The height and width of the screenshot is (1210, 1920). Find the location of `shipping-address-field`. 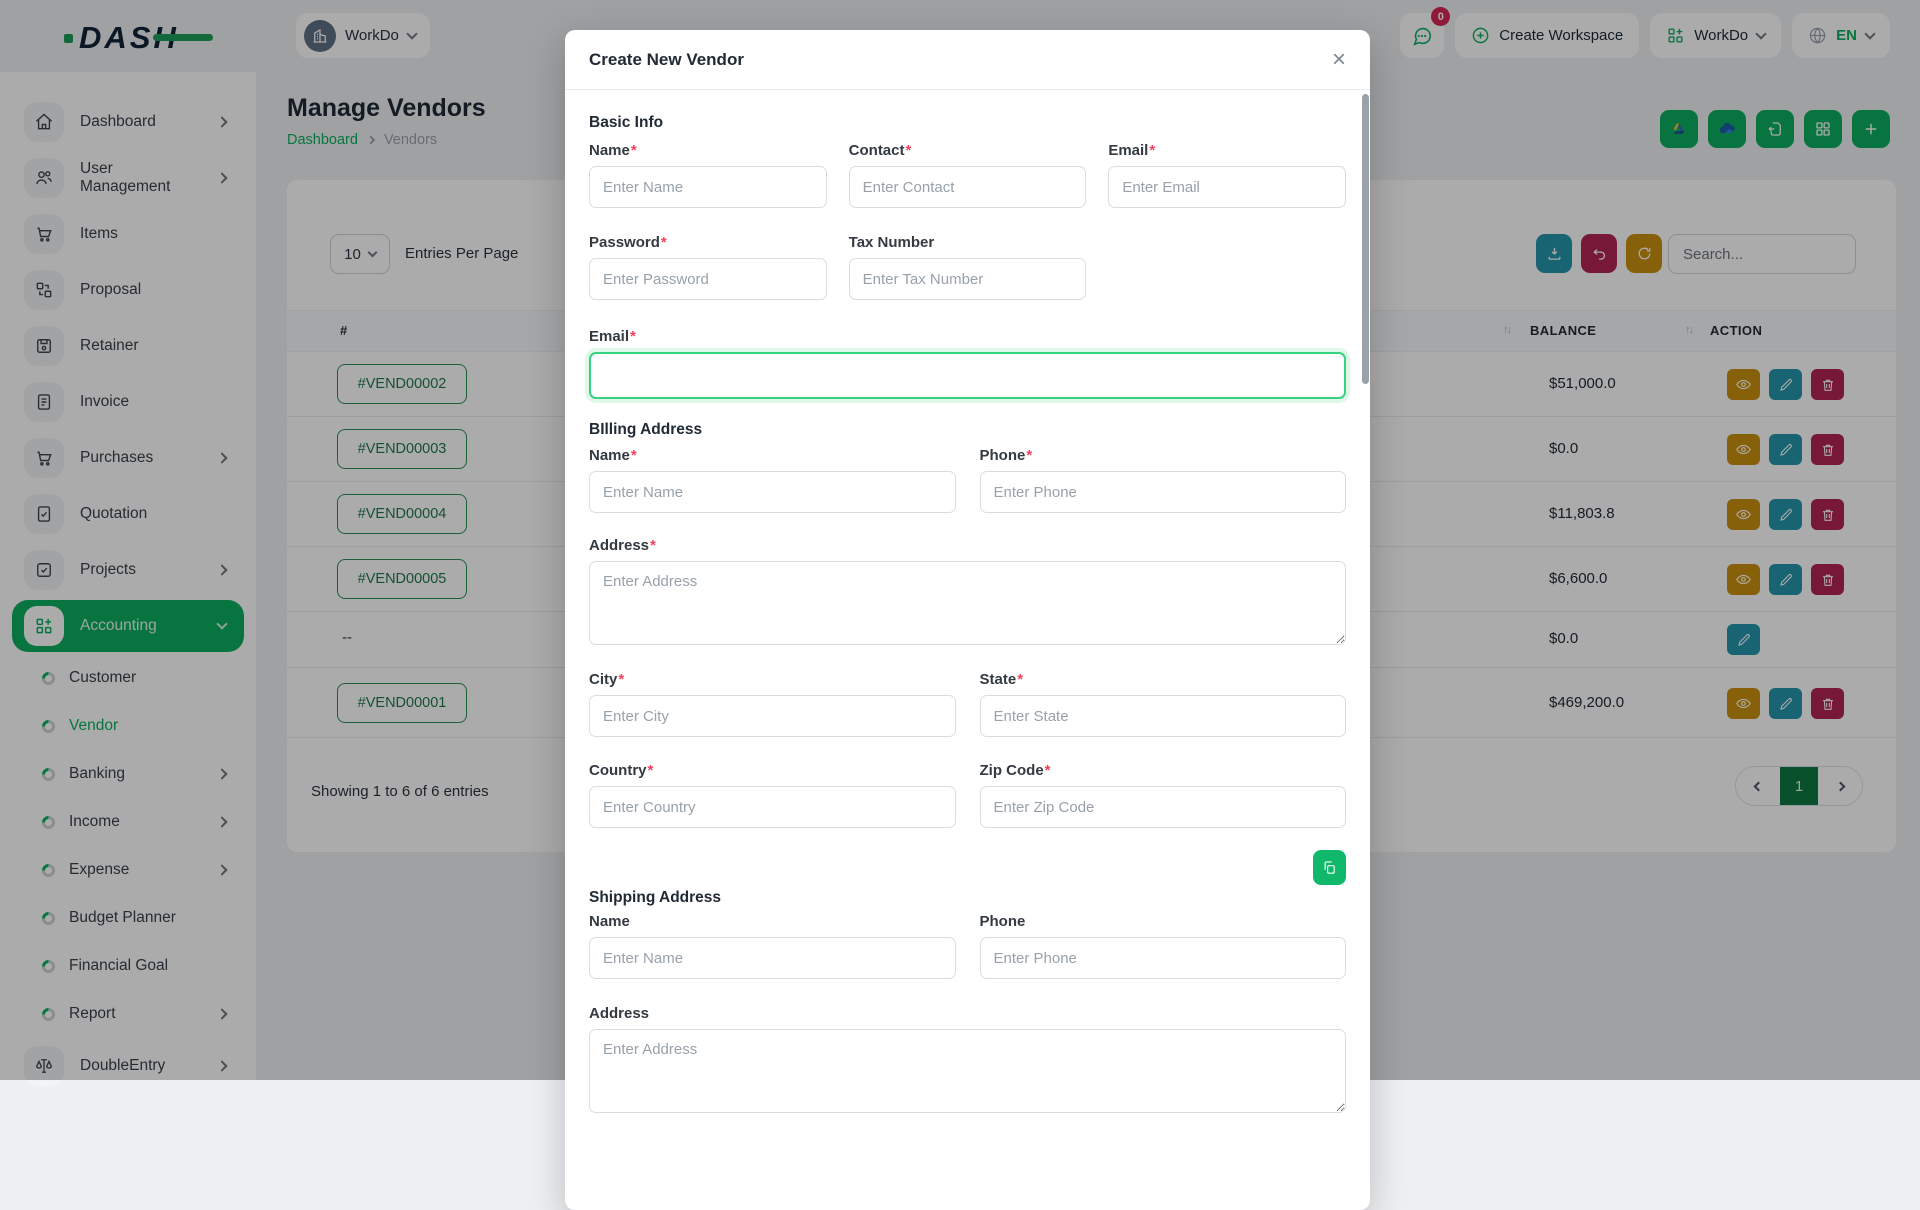

shipping-address-field is located at coordinates (967, 1071).